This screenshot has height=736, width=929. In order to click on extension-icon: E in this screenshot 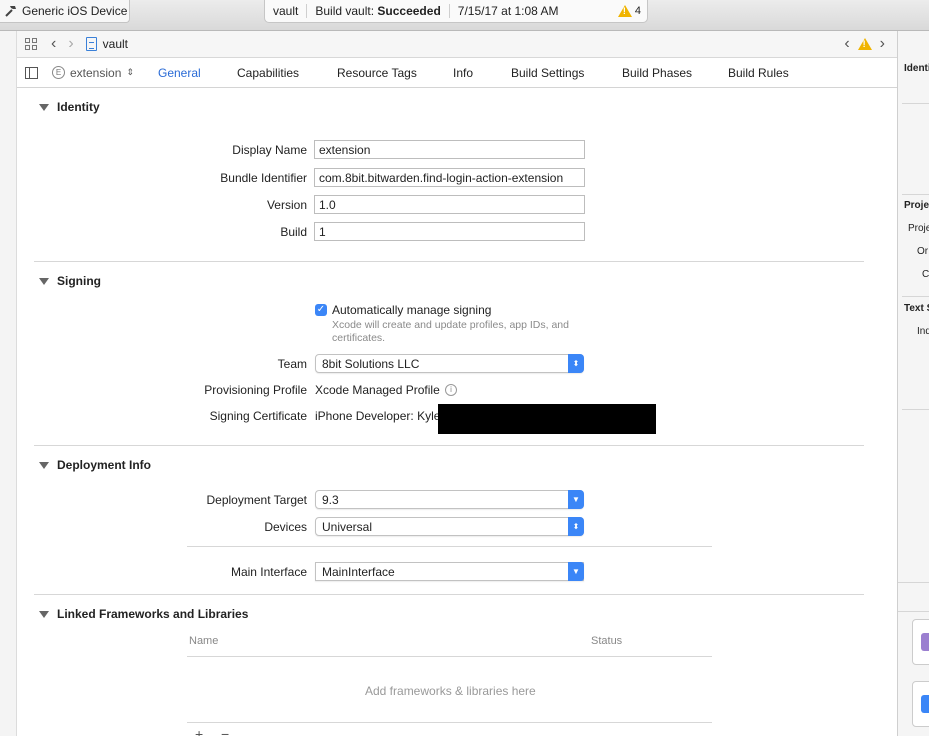, I will do `click(58, 72)`.